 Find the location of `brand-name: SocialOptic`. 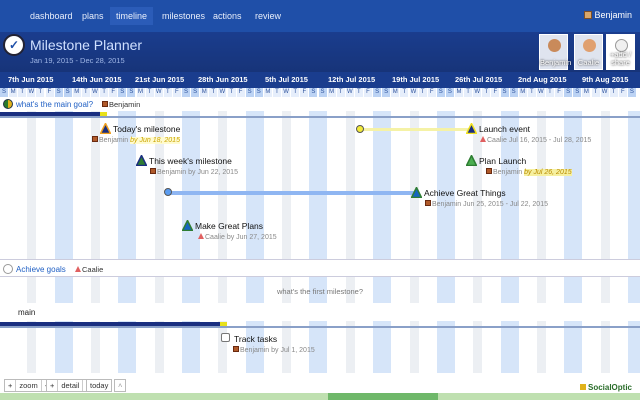

brand-name: SocialOptic is located at coordinates (609, 387).